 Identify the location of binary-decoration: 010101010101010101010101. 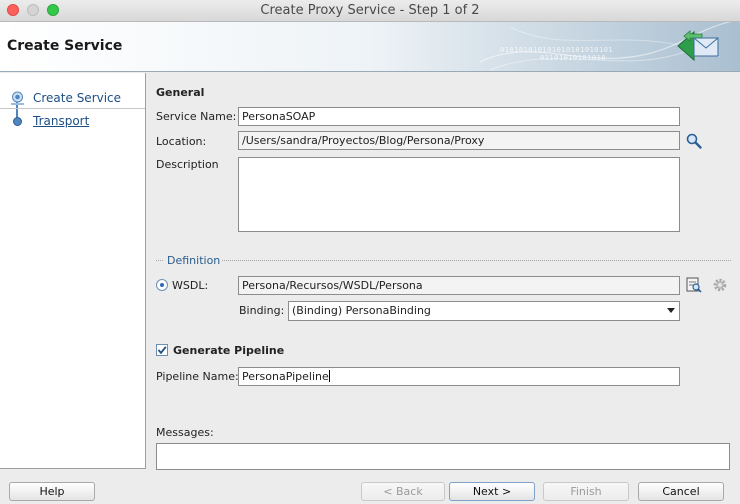
(557, 50).